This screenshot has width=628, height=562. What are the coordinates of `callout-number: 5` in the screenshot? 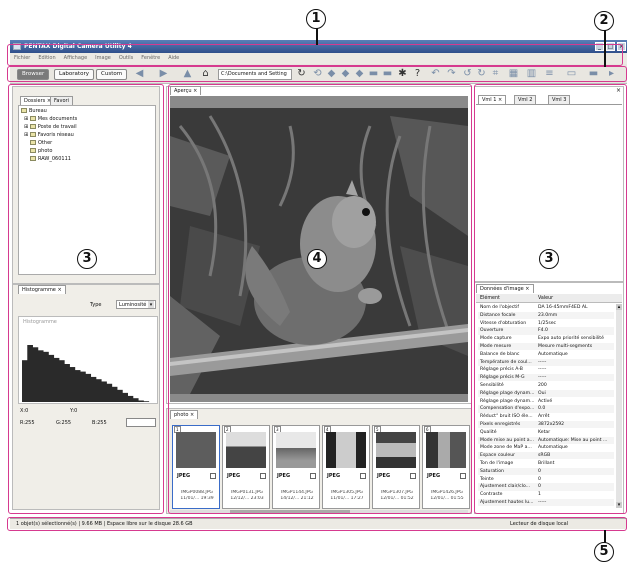 It's located at (604, 552).